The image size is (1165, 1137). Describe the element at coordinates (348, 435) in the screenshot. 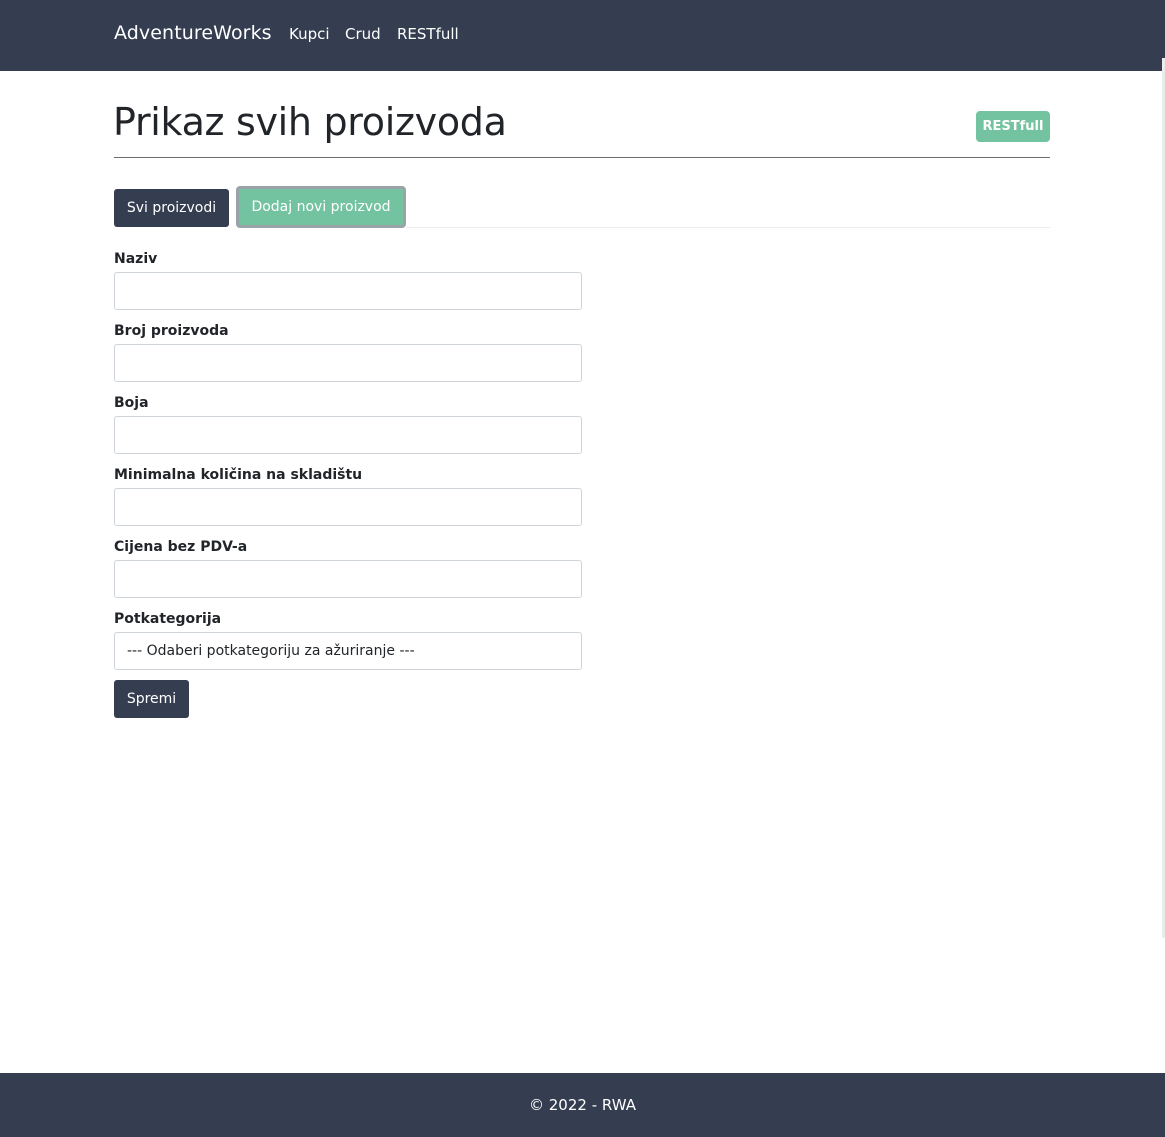

I see `boja-input` at that location.